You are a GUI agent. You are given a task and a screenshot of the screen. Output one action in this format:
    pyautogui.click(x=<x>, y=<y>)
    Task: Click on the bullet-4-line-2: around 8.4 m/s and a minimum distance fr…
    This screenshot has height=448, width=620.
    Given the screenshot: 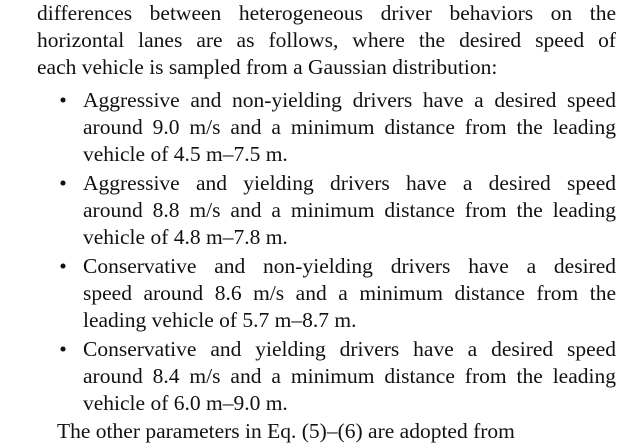 What is the action you would take?
    pyautogui.click(x=349, y=376)
    